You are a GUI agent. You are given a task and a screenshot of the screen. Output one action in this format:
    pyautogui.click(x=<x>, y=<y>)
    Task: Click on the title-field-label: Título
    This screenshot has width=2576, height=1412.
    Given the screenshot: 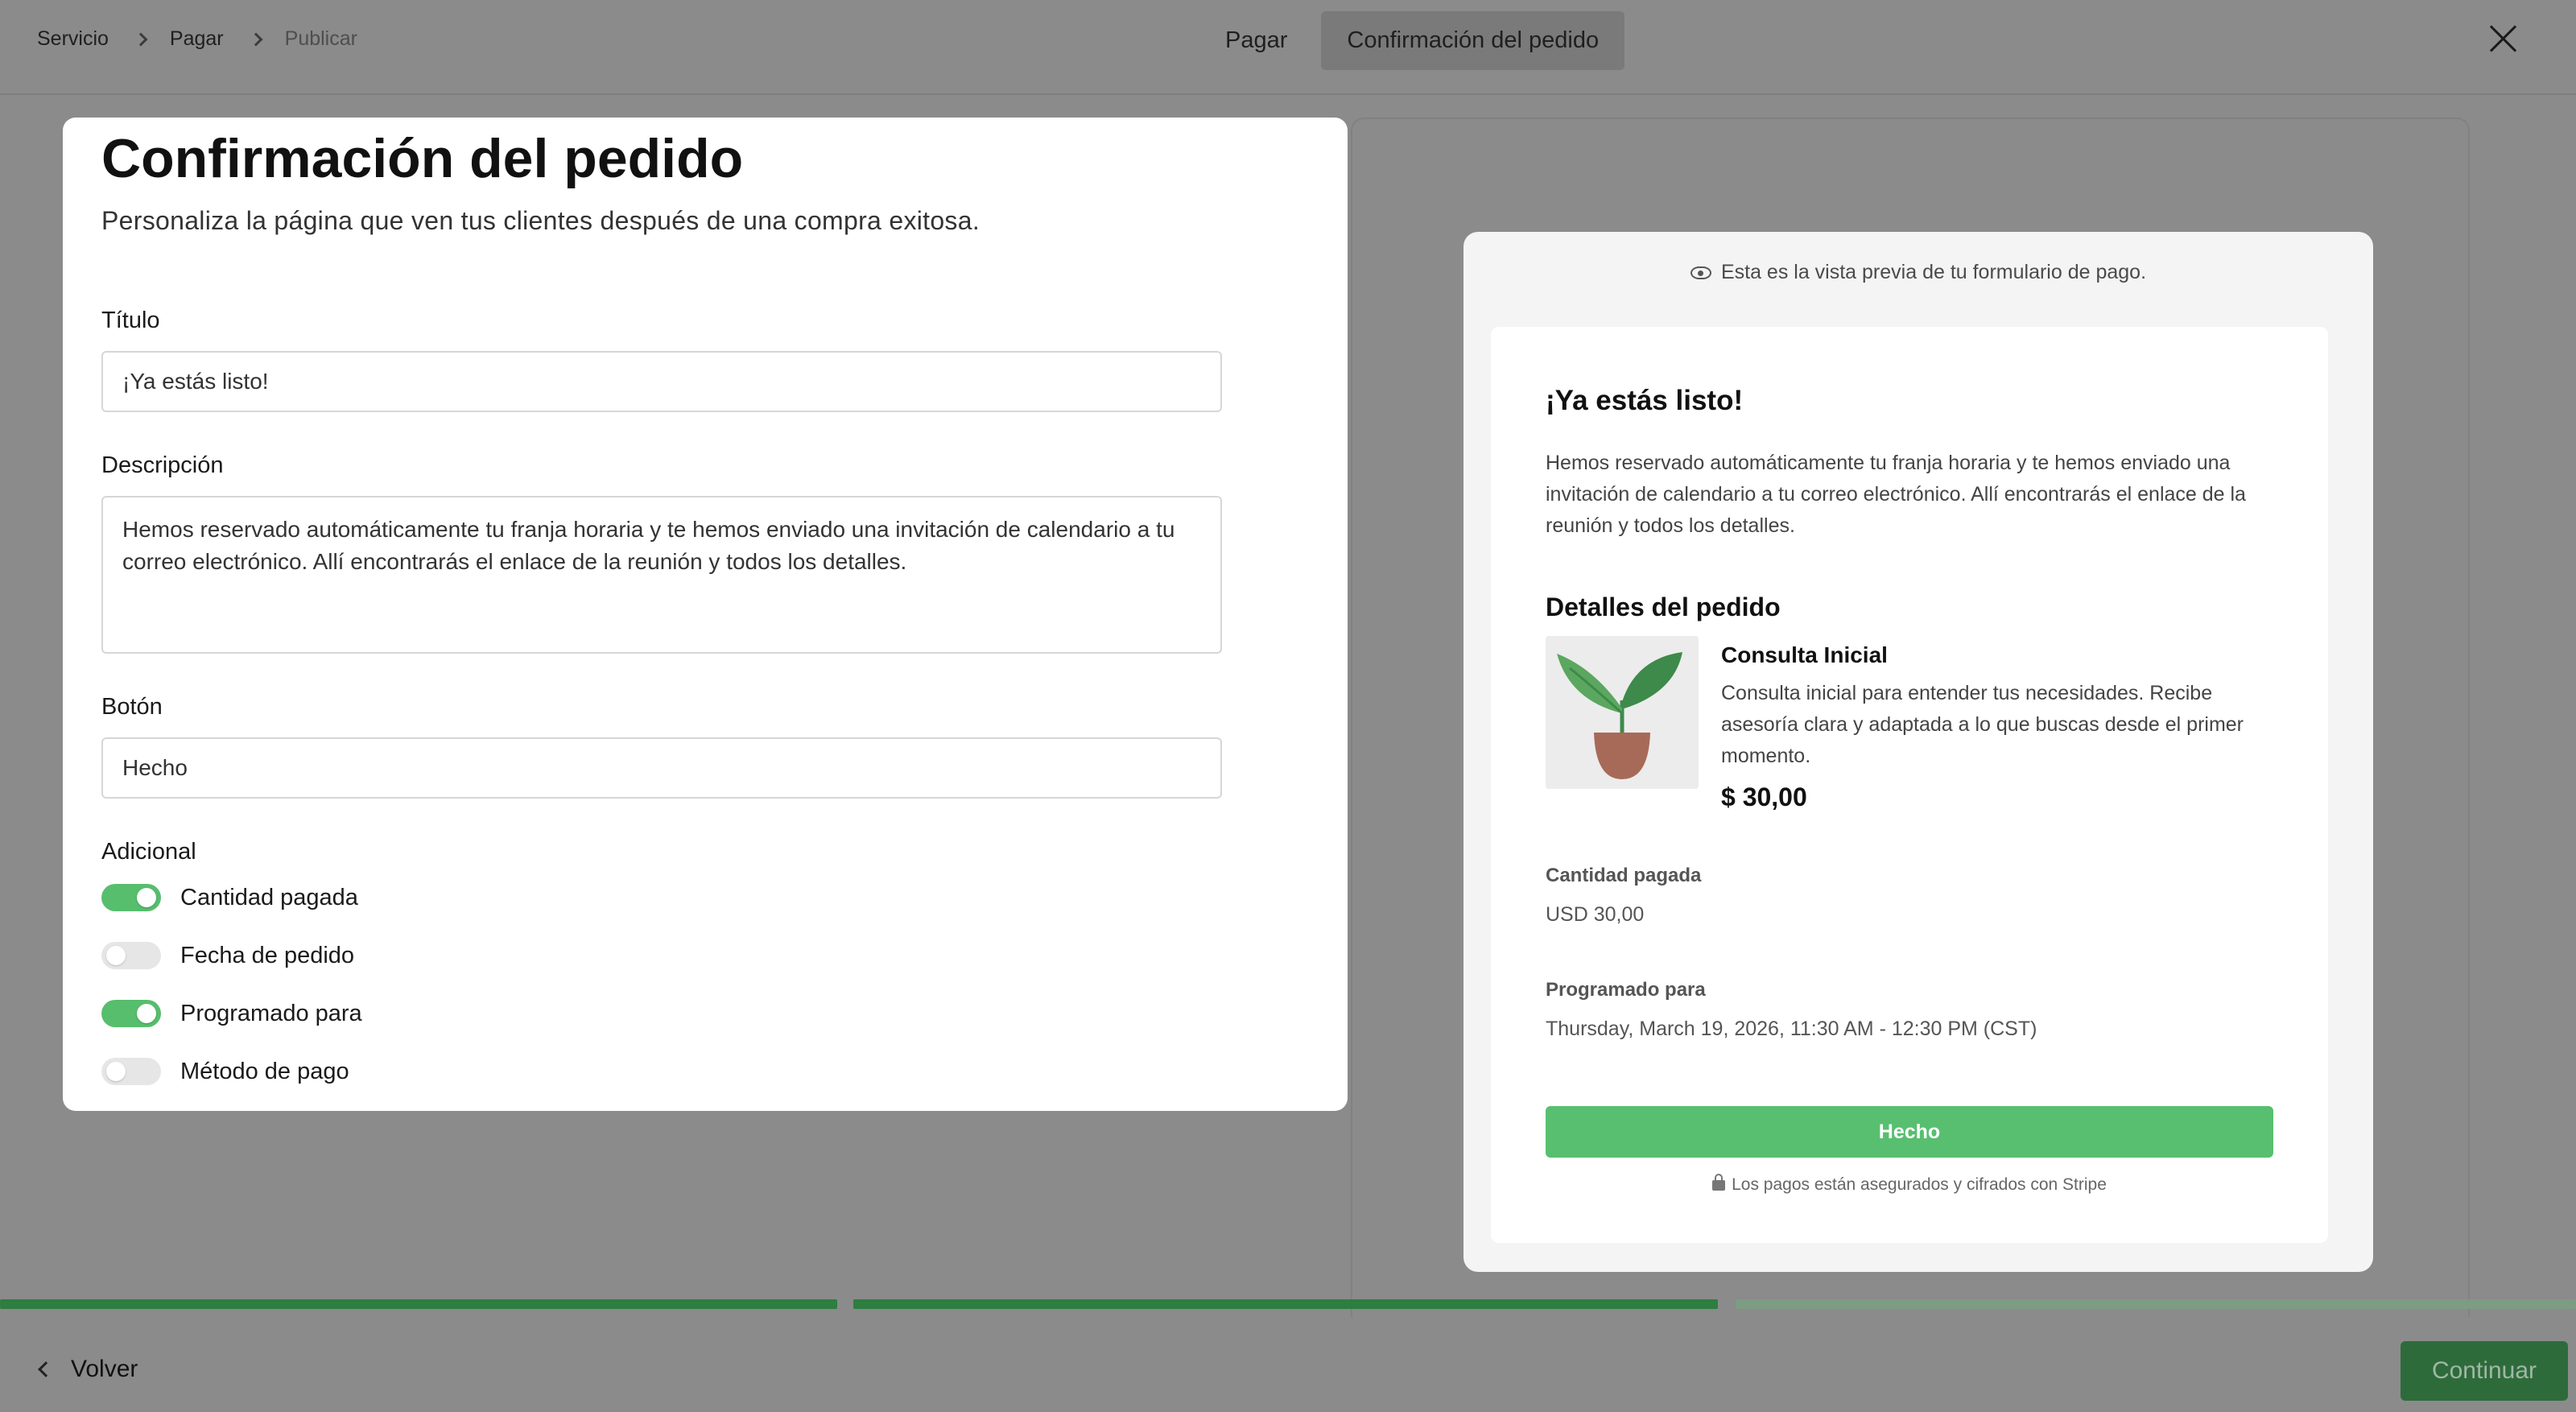 What is the action you would take?
    pyautogui.click(x=130, y=320)
    